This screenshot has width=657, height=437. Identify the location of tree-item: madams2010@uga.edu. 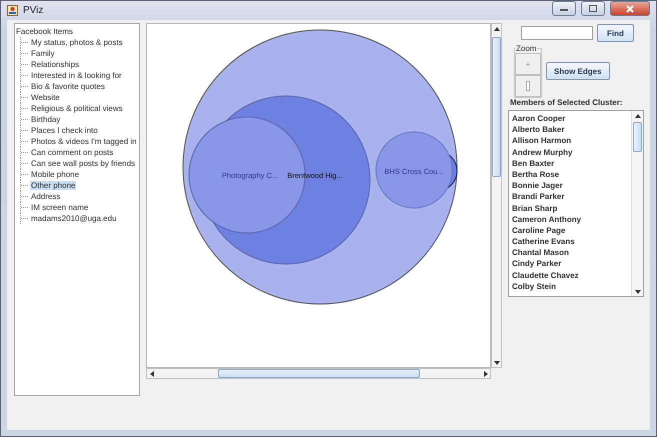
(74, 218).